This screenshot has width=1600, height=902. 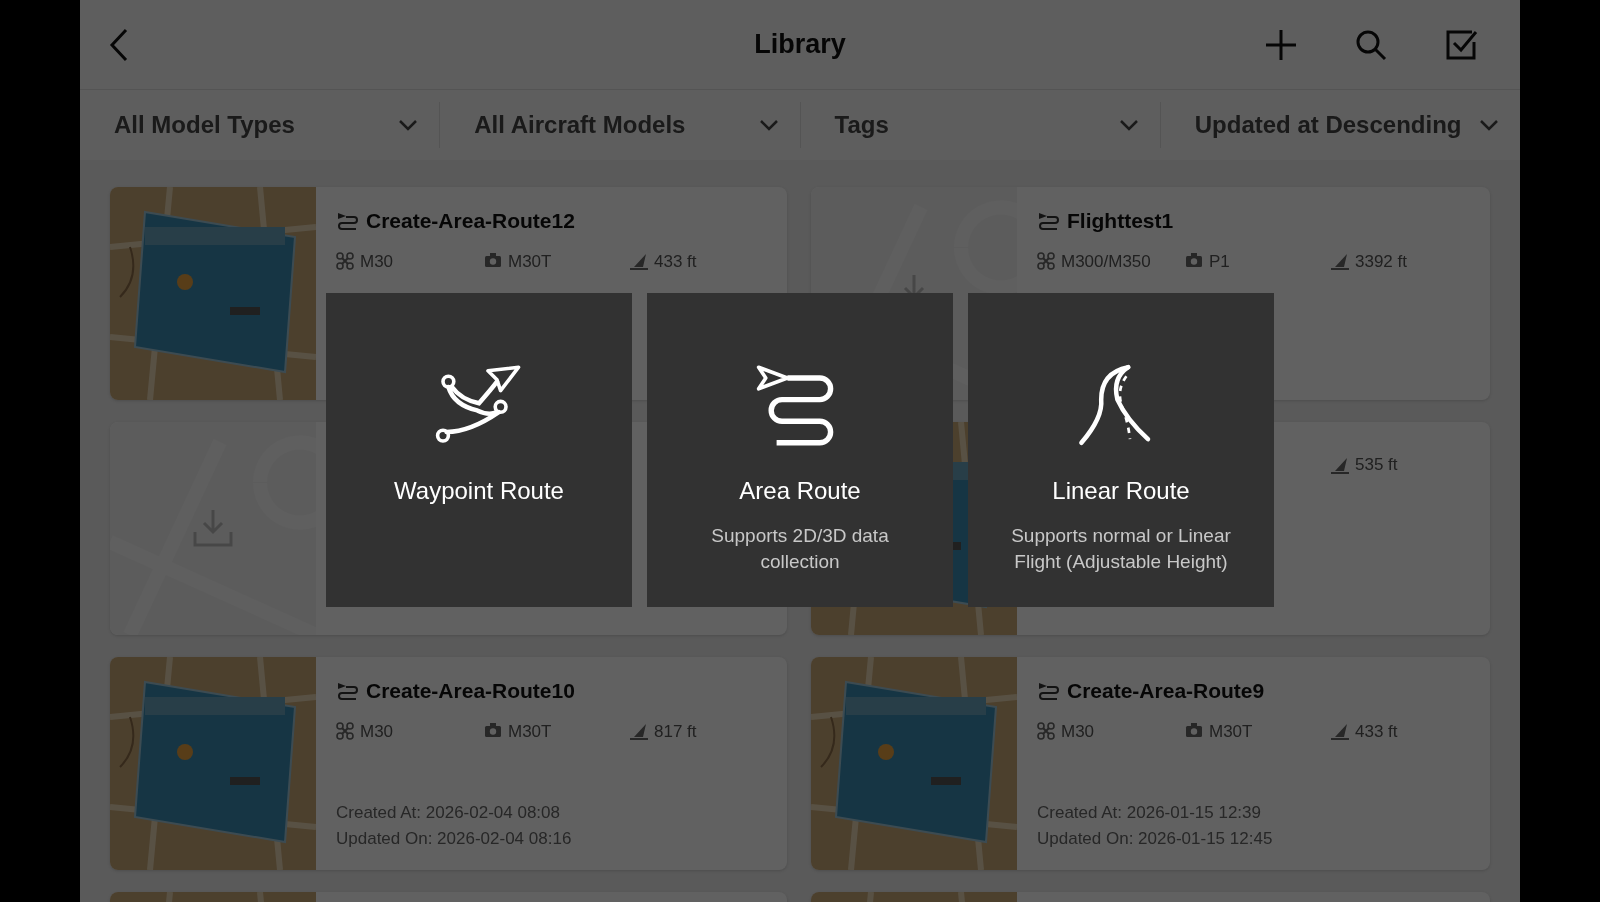 What do you see at coordinates (1155, 839) in the screenshot?
I see `updated-date: Updated On: 2026-01-15 12:45` at bounding box center [1155, 839].